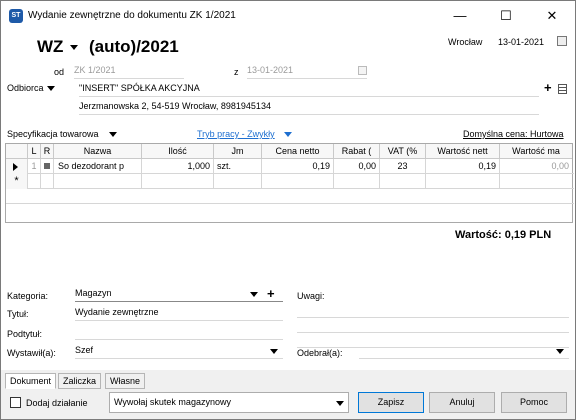 This screenshot has height=420, width=576. I want to click on row-lp: 1, so click(34, 166).